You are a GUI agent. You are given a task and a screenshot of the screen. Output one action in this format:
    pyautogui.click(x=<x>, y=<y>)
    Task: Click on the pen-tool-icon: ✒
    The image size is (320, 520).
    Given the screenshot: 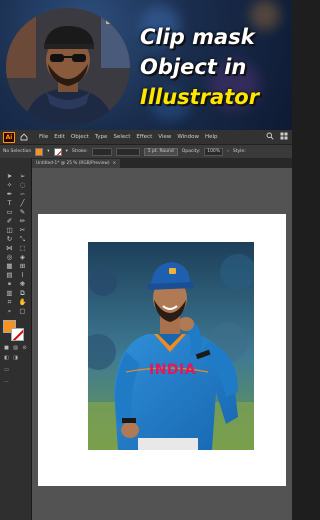 What is the action you would take?
    pyautogui.click(x=9, y=194)
    